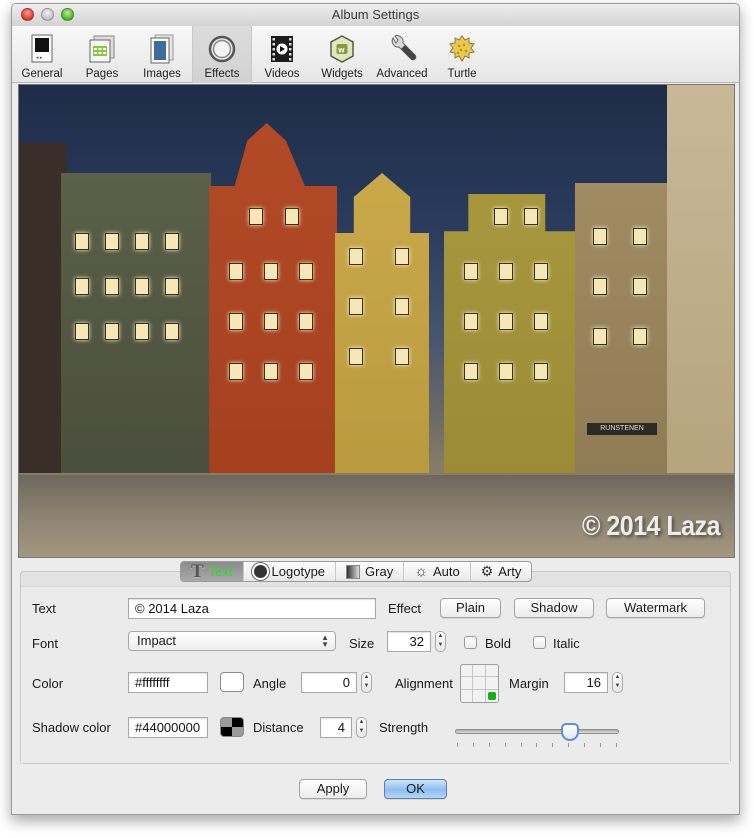  Describe the element at coordinates (470, 608) in the screenshot. I see `effect-plain-button: Plain` at that location.